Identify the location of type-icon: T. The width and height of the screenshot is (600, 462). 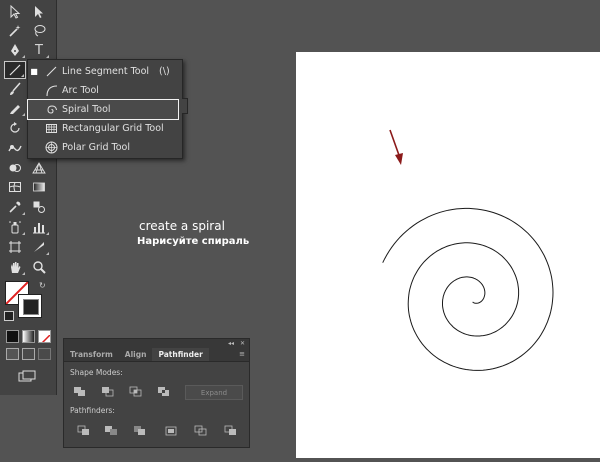
(39, 50).